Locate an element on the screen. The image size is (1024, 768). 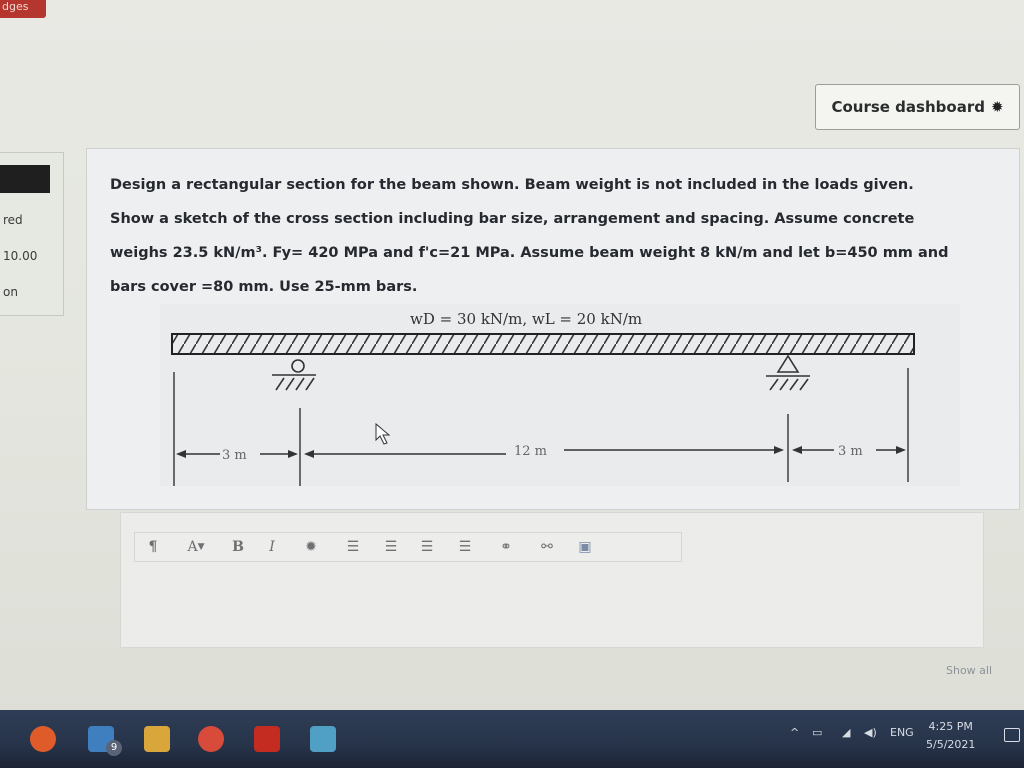
clock-time: 4:25 PM is located at coordinates (950, 726).